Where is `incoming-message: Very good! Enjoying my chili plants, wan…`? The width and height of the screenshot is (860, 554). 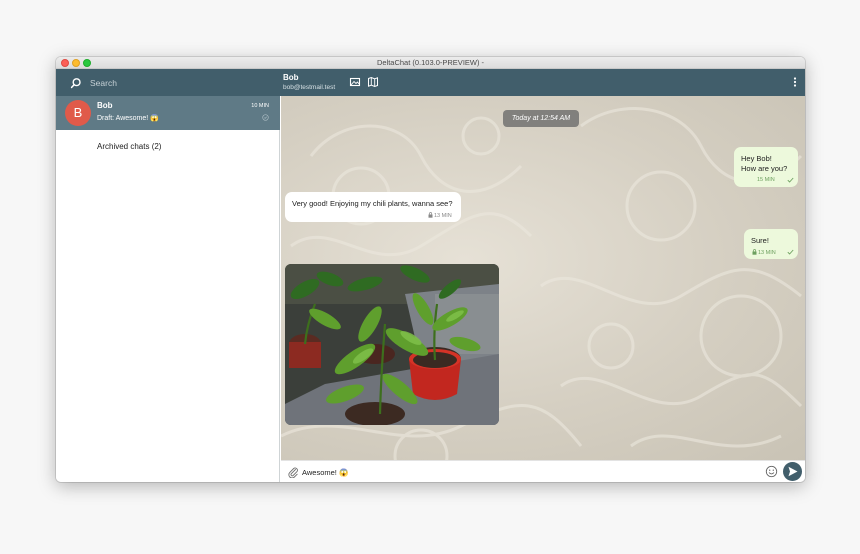
incoming-message: Very good! Enjoying my chili plants, wan… is located at coordinates (373, 207).